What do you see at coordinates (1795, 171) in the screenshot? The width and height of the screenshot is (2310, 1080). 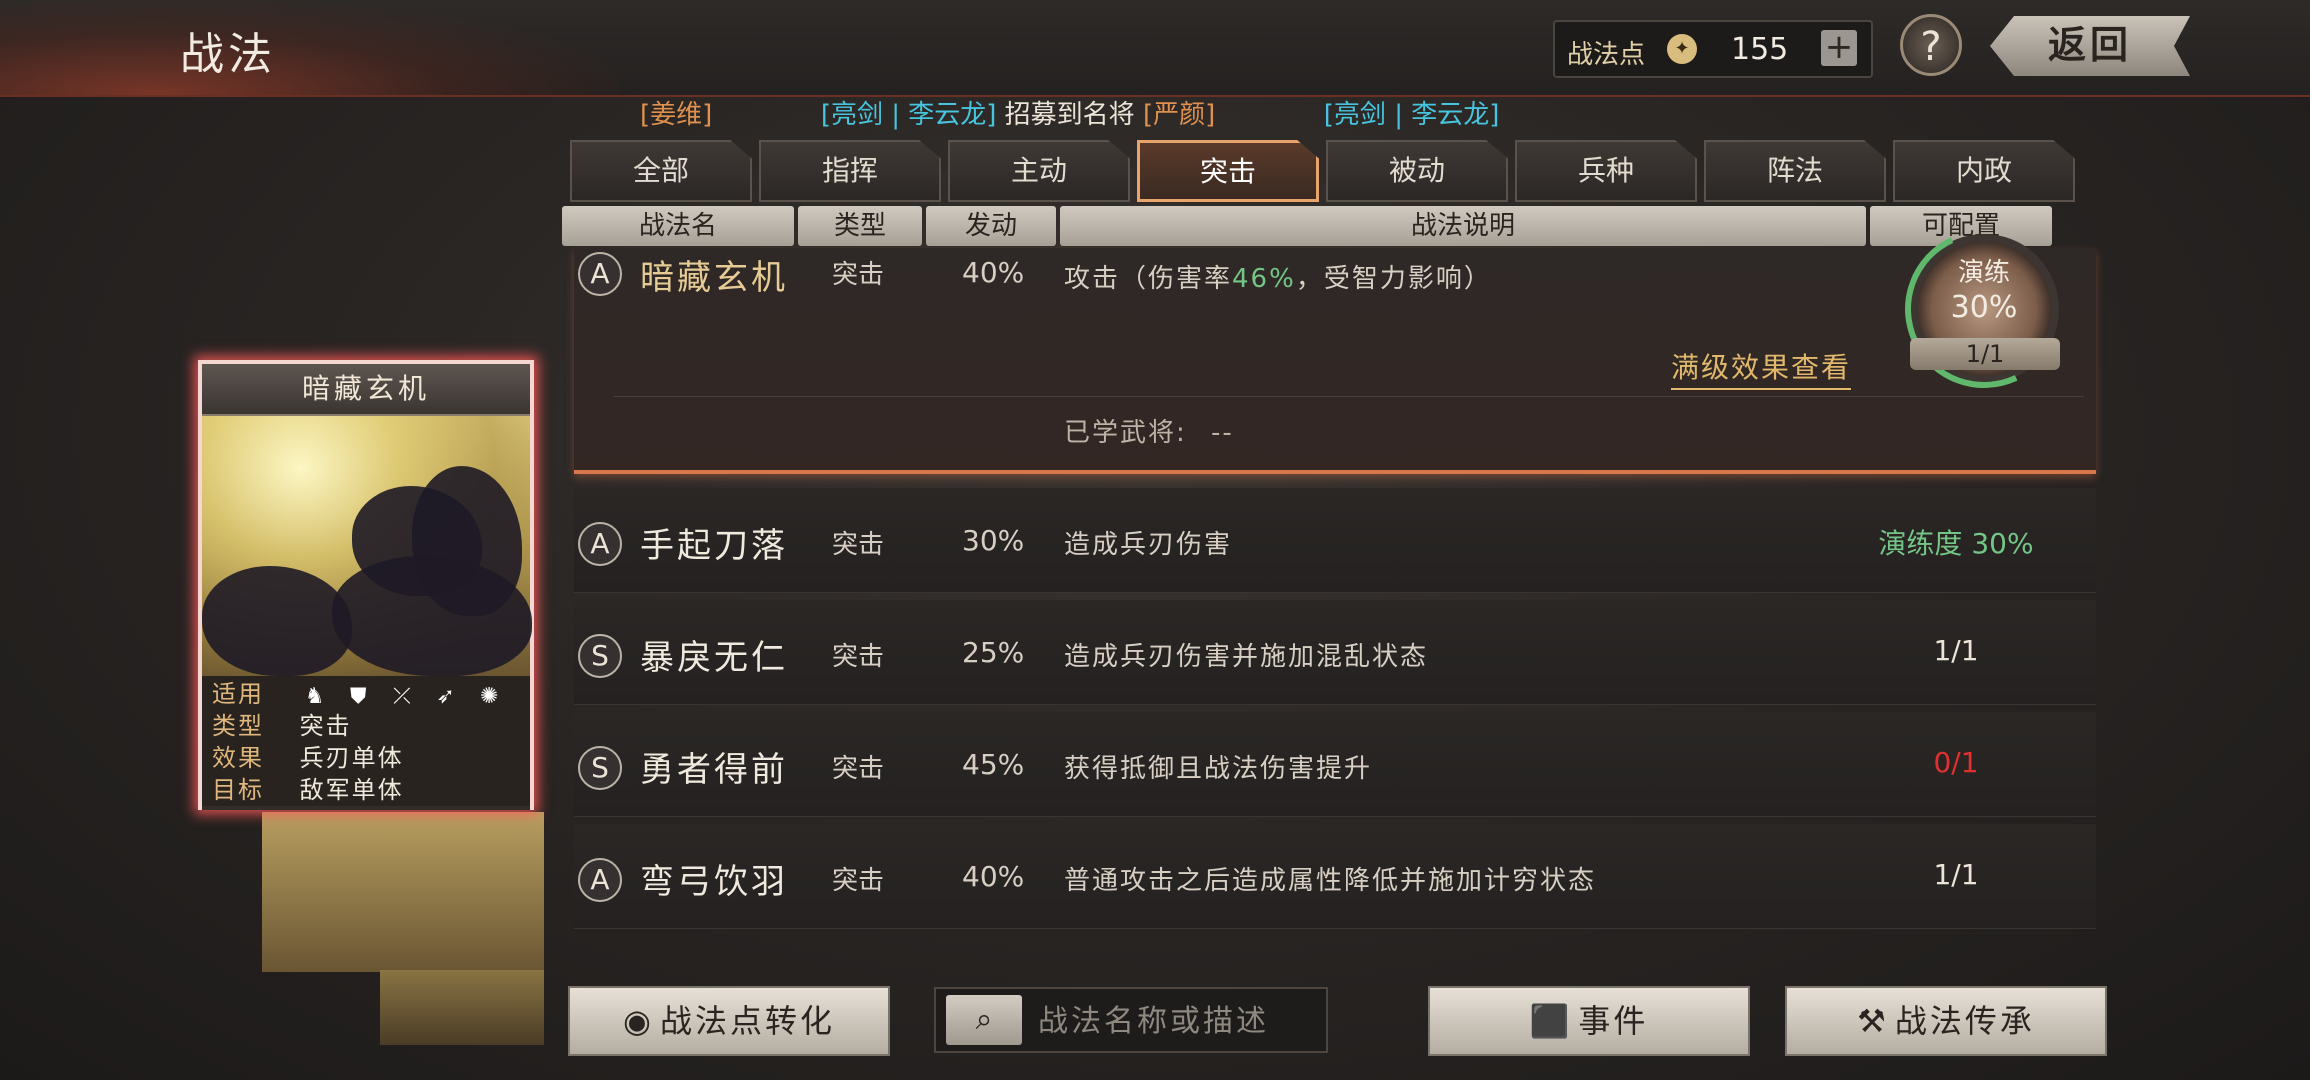 I see `tab-formation: 阵法` at bounding box center [1795, 171].